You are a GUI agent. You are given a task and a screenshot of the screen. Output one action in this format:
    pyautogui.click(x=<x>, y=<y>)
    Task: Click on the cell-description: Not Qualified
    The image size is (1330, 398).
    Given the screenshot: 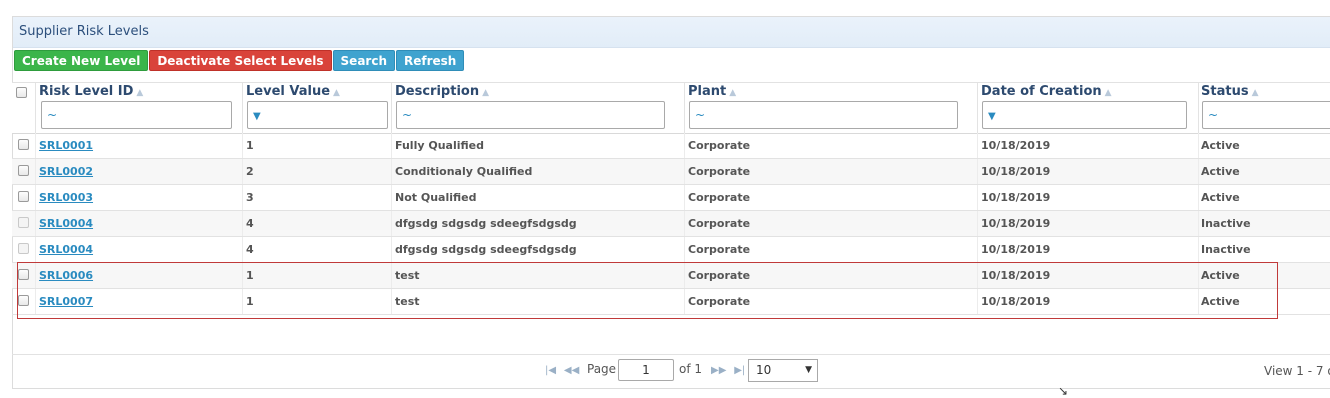 What is the action you would take?
    pyautogui.click(x=436, y=197)
    